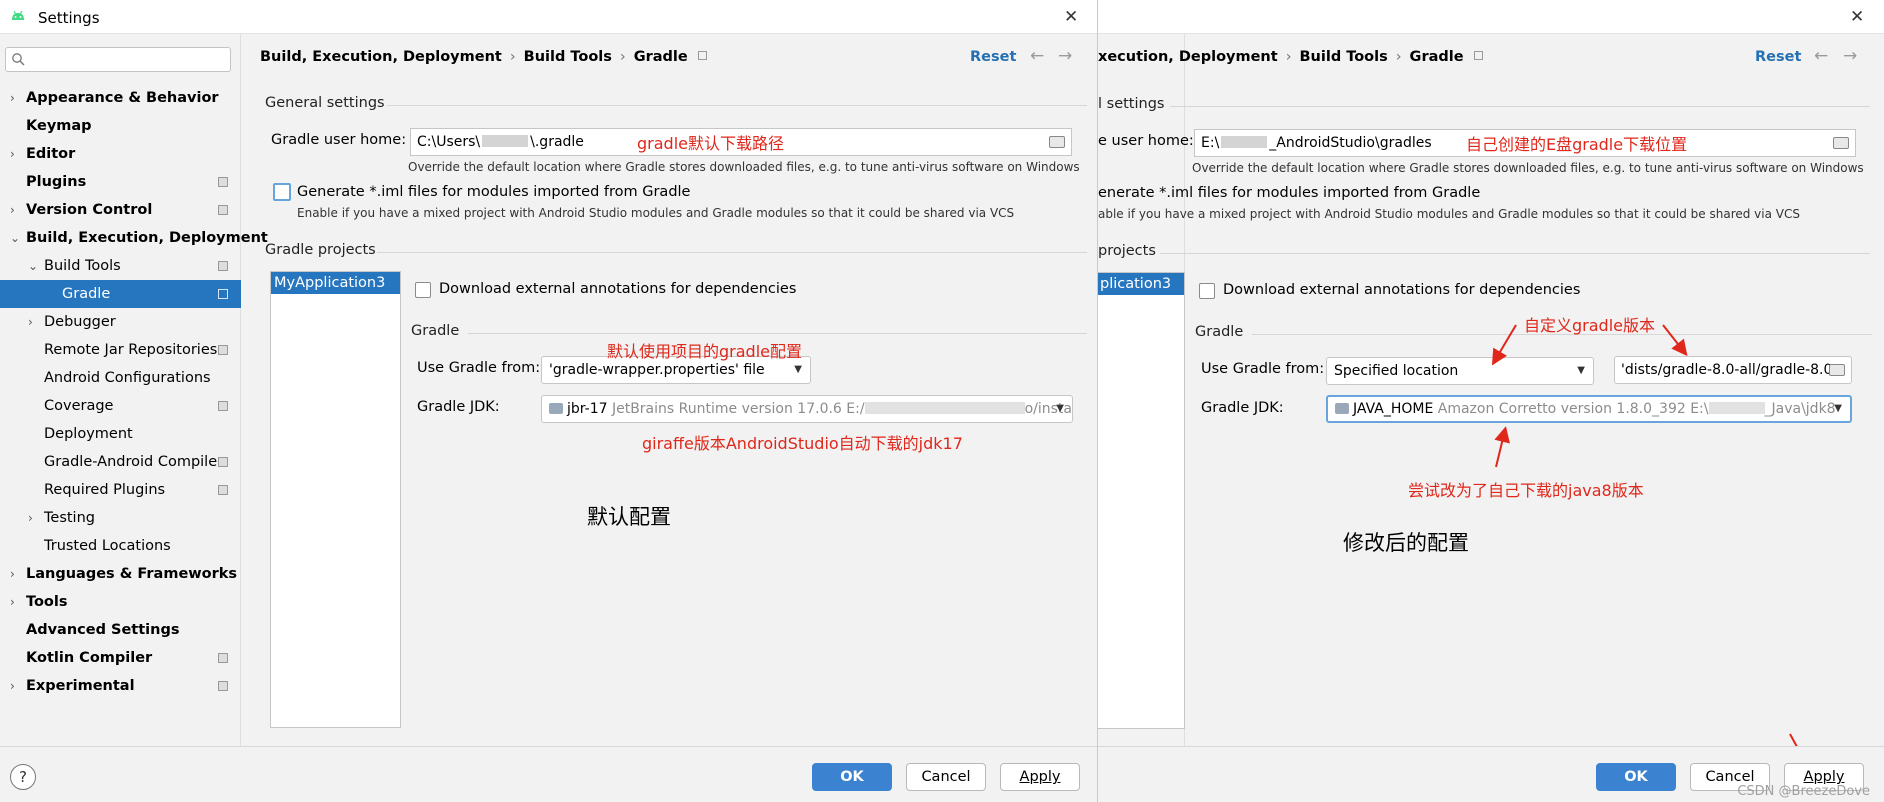  I want to click on sidebar-item-label: Build, Execution, Deployment, so click(147, 238).